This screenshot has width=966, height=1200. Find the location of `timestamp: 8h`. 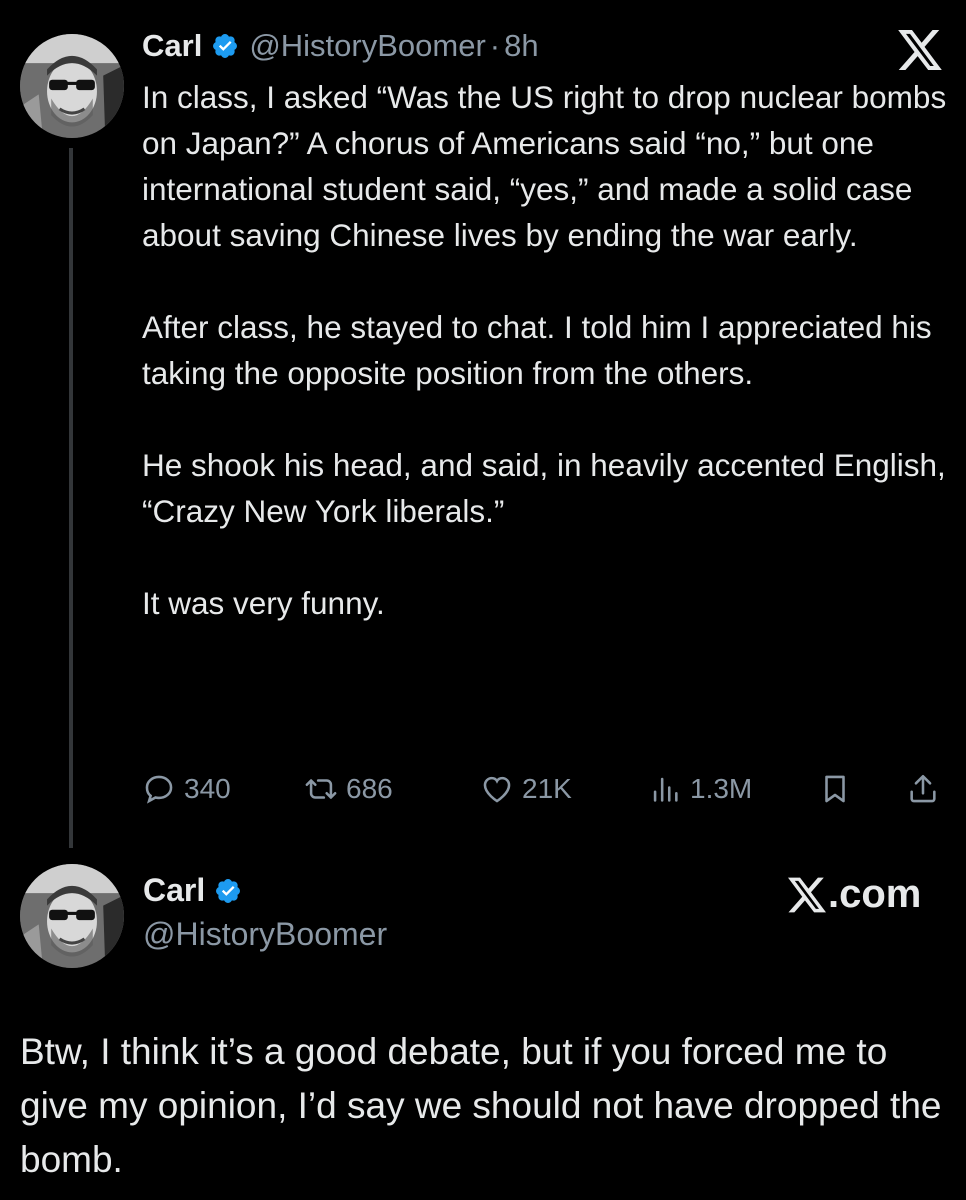

timestamp: 8h is located at coordinates (521, 46).